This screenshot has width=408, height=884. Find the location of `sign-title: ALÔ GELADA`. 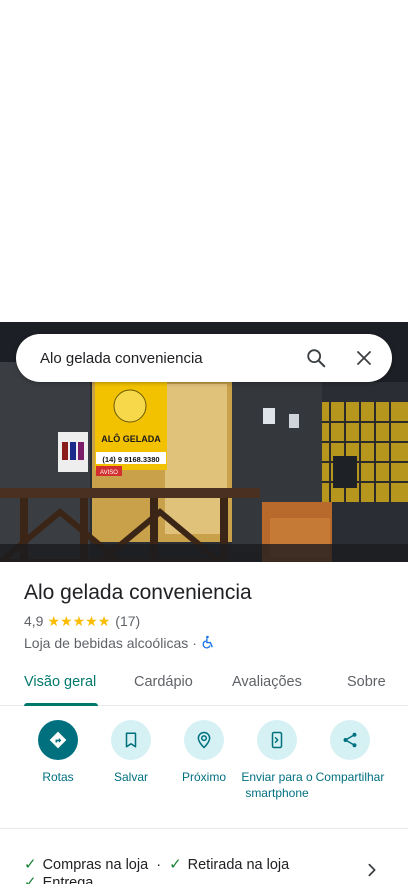

sign-title: ALÔ GELADA is located at coordinates (131, 438).